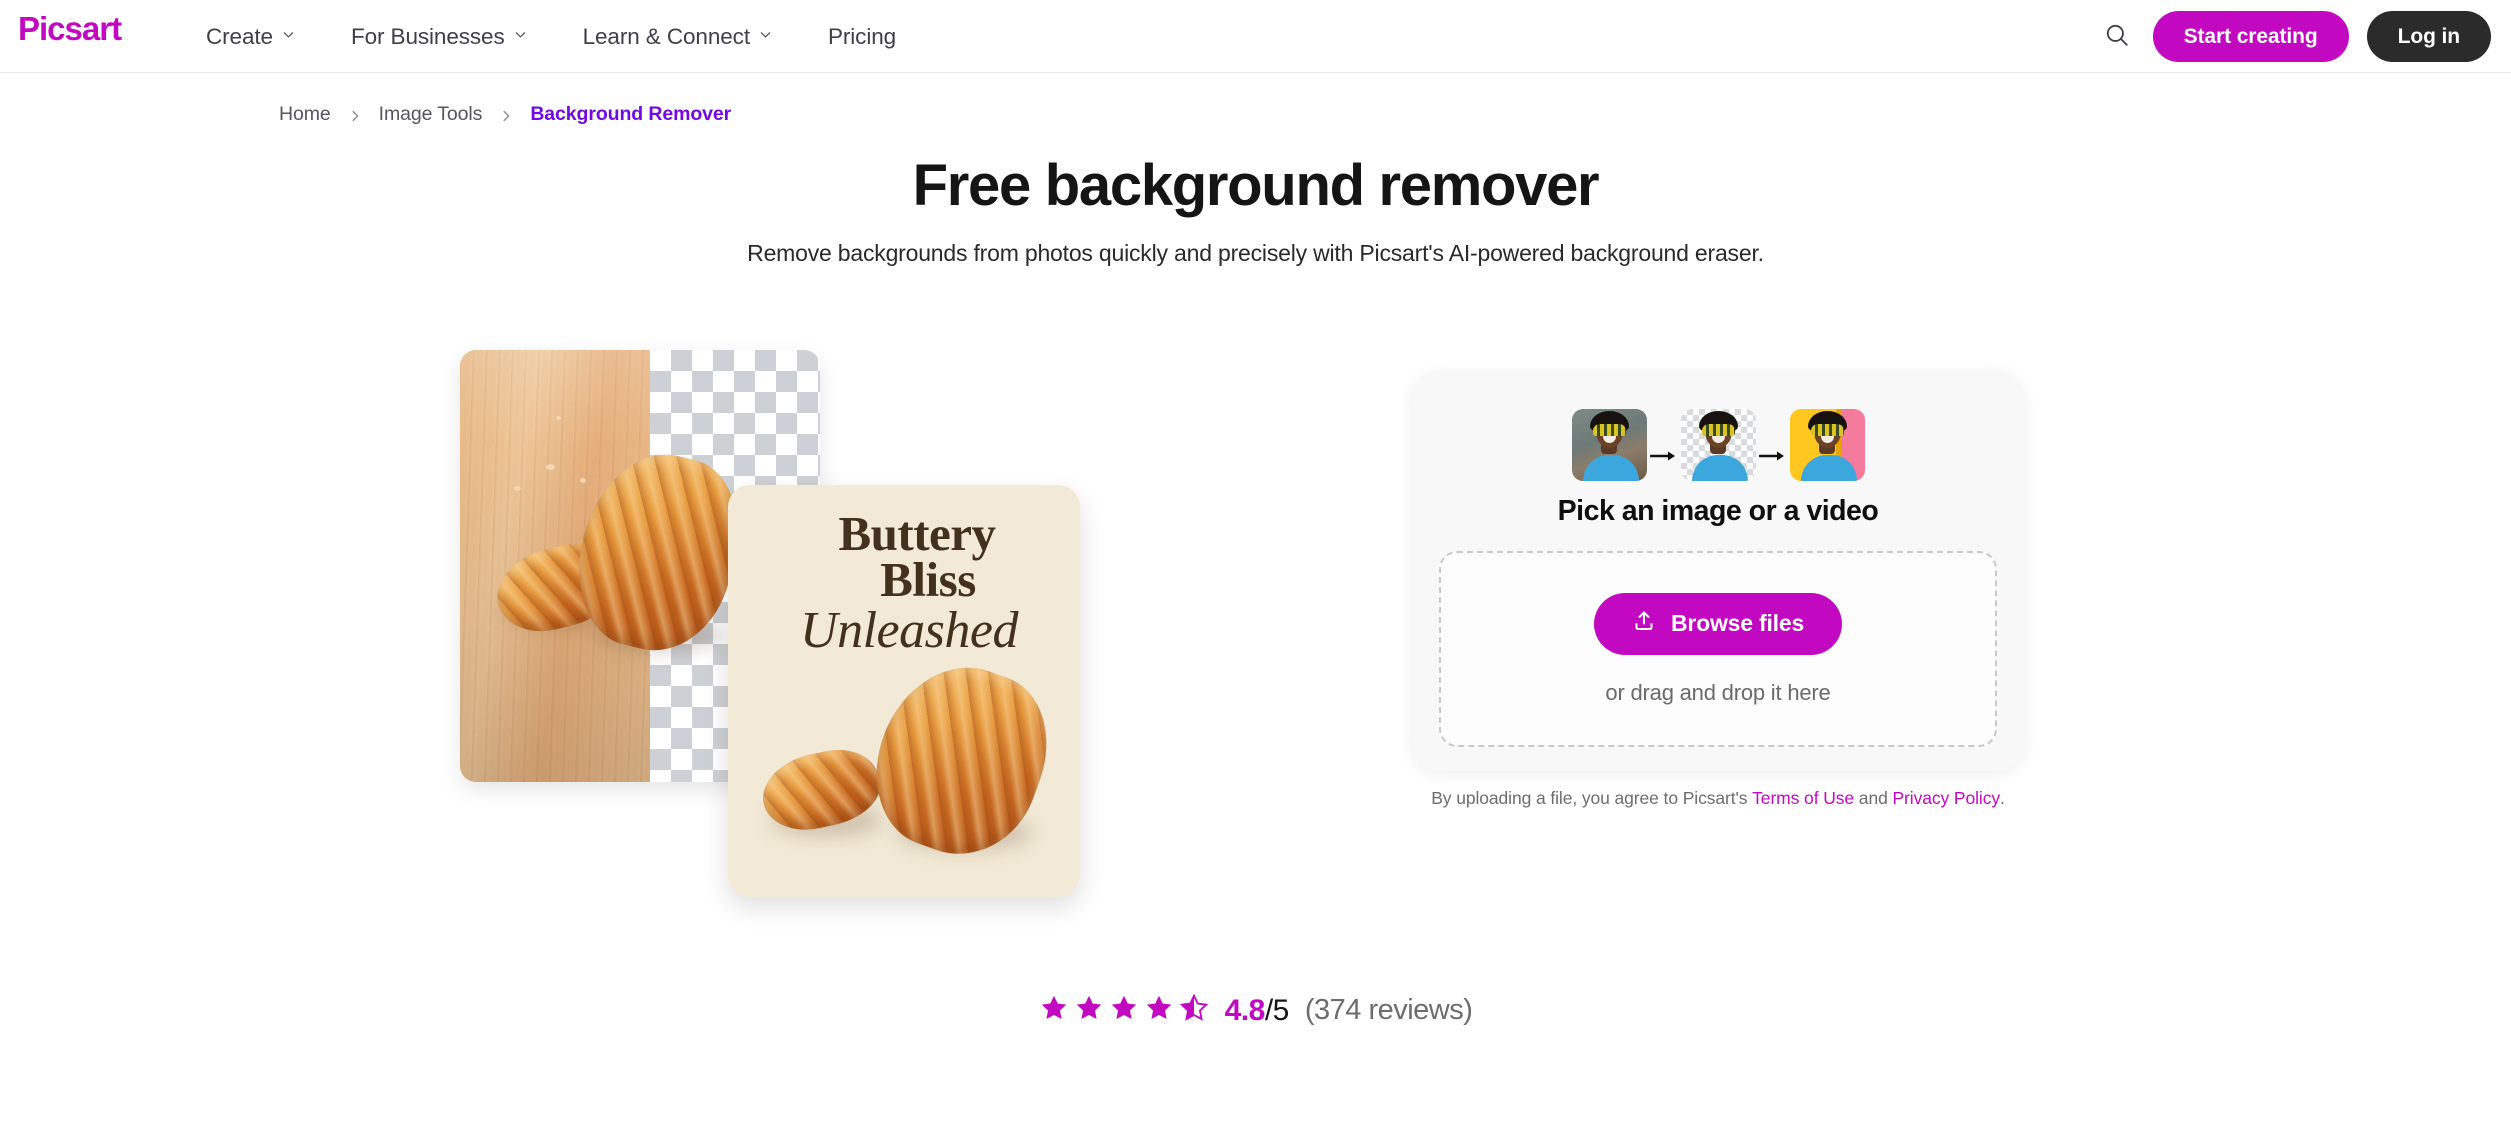 The width and height of the screenshot is (2511, 1125). I want to click on search-icon, so click(2117, 36).